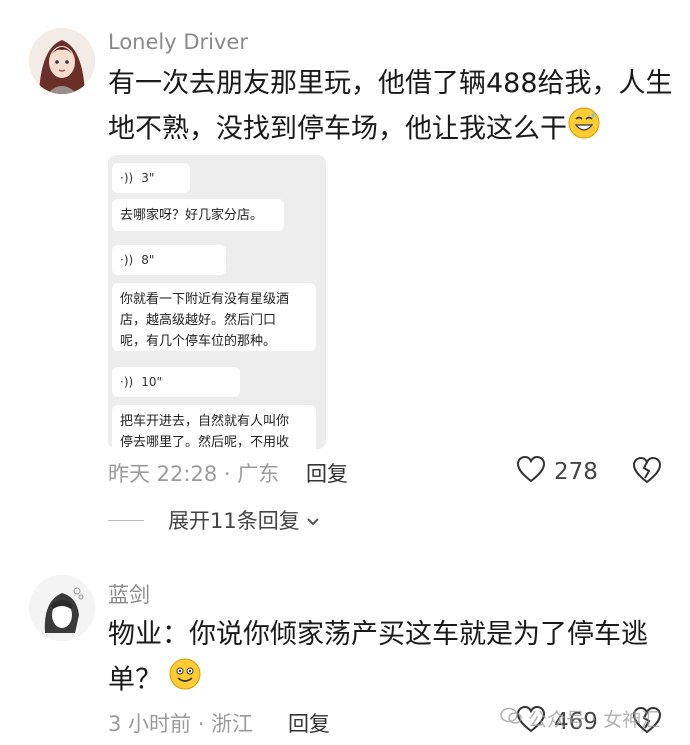 This screenshot has height=745, width=690. What do you see at coordinates (178, 42) in the screenshot?
I see `username: Lonely Driver` at bounding box center [178, 42].